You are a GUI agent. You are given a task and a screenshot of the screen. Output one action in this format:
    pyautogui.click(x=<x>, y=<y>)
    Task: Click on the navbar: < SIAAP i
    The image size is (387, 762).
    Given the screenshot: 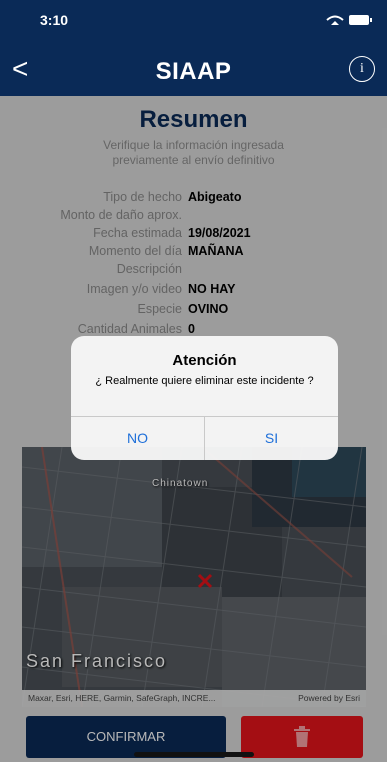 What is the action you would take?
    pyautogui.click(x=193, y=70)
    